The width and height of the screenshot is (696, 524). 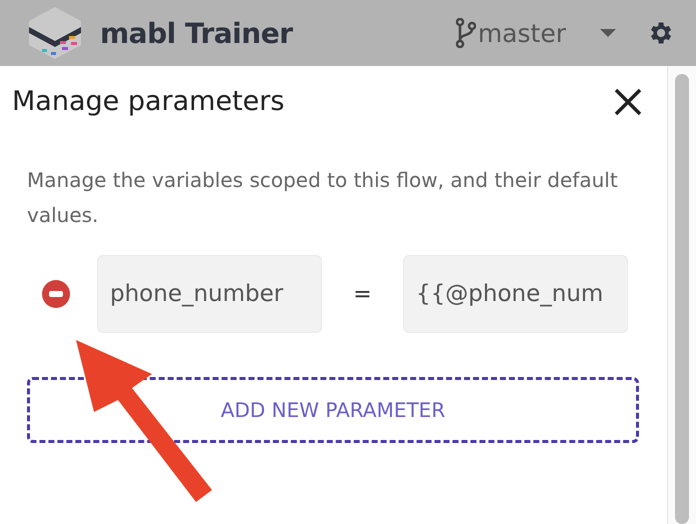 I want to click on branch-name: master, so click(x=522, y=33).